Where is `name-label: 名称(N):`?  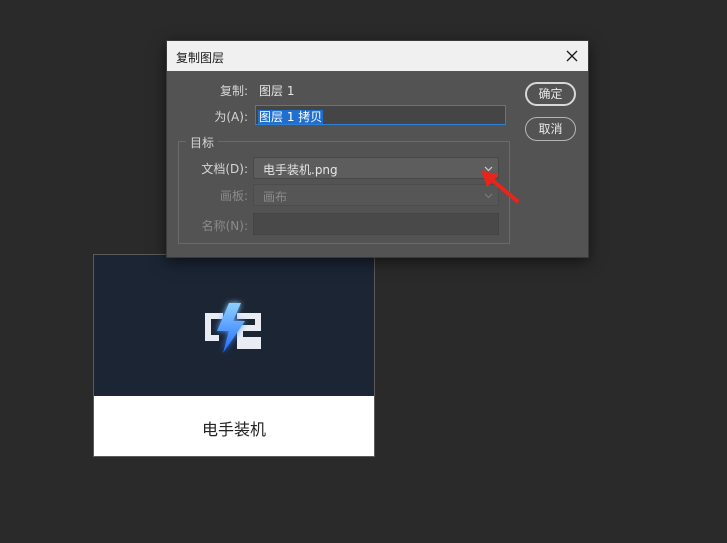
name-label: 名称(N): is located at coordinates (224, 226).